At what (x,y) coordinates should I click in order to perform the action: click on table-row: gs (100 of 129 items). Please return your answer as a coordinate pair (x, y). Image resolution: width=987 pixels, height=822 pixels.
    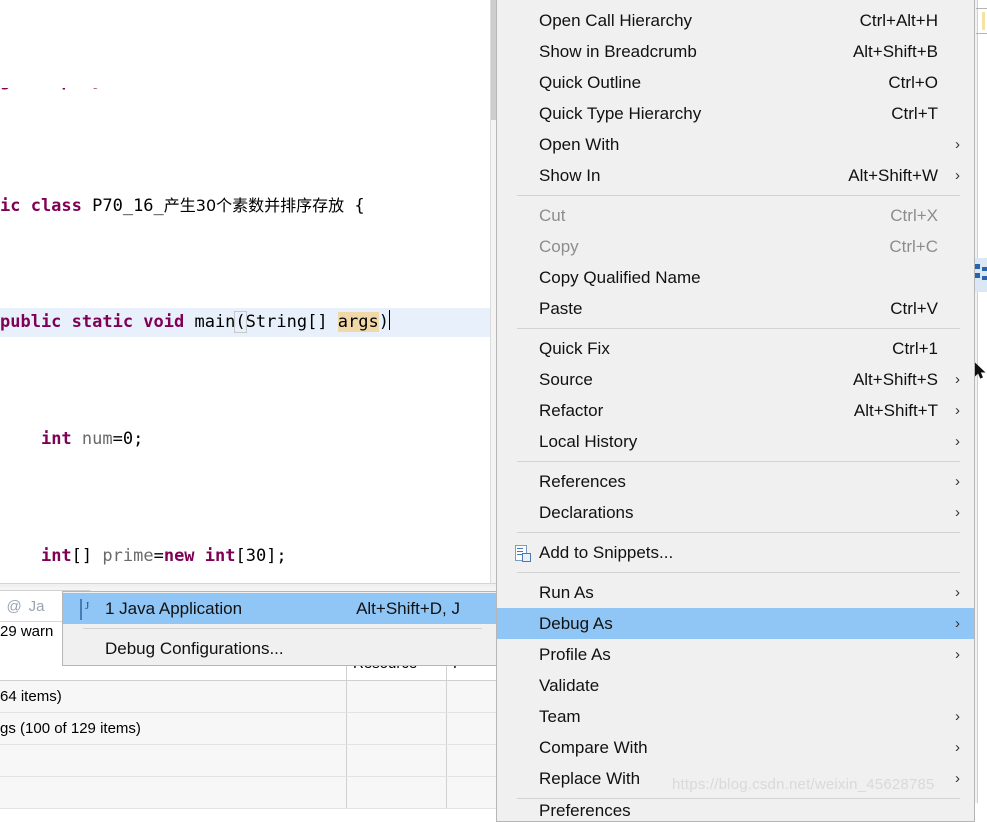
    Looking at the image, I should click on (248, 729).